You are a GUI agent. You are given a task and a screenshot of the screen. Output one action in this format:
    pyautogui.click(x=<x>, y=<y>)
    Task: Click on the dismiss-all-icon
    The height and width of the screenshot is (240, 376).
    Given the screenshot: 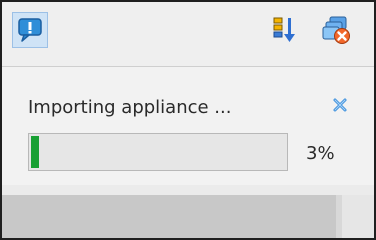 What is the action you would take?
    pyautogui.click(x=336, y=30)
    